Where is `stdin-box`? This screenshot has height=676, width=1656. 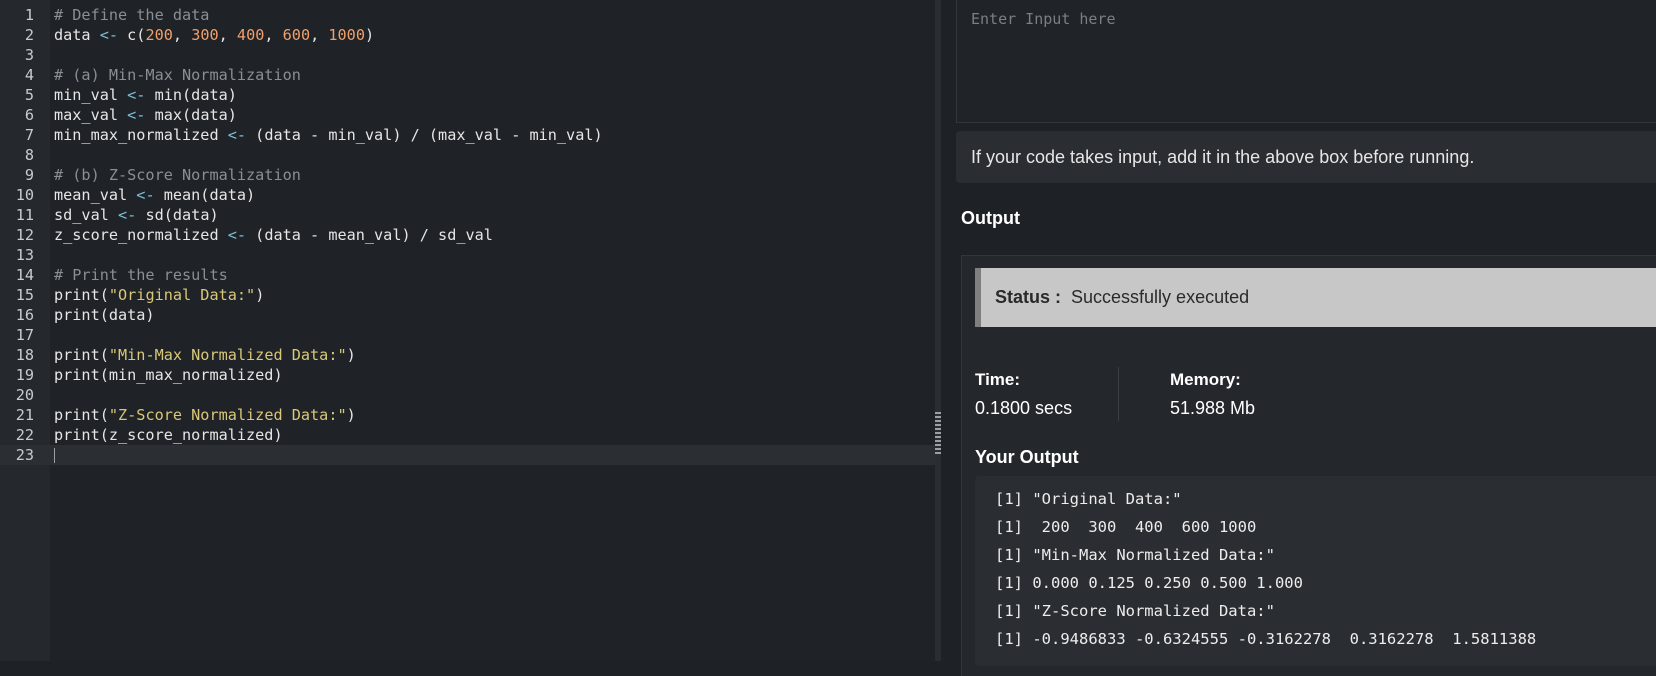 stdin-box is located at coordinates (1306, 61).